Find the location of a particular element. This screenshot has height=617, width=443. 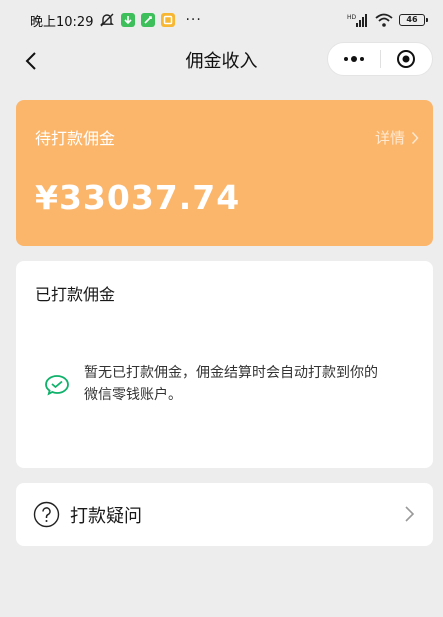

target-circle-icon is located at coordinates (406, 59).